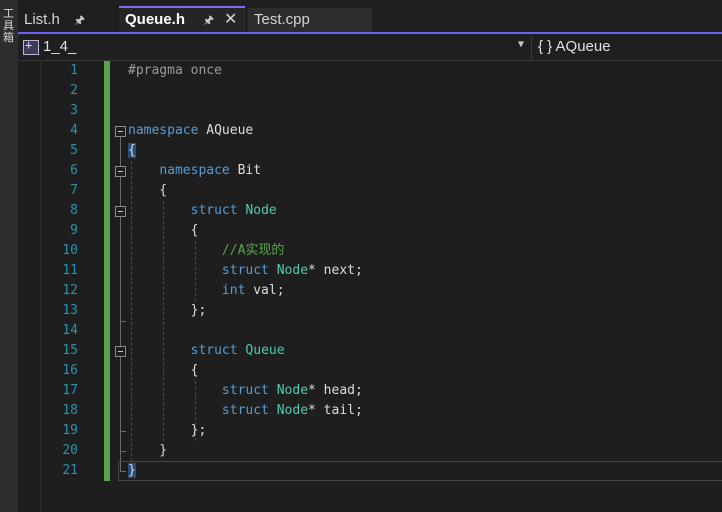 This screenshot has width=722, height=512. Describe the element at coordinates (370, 33) in the screenshot. I see `active-tab-underline` at that location.